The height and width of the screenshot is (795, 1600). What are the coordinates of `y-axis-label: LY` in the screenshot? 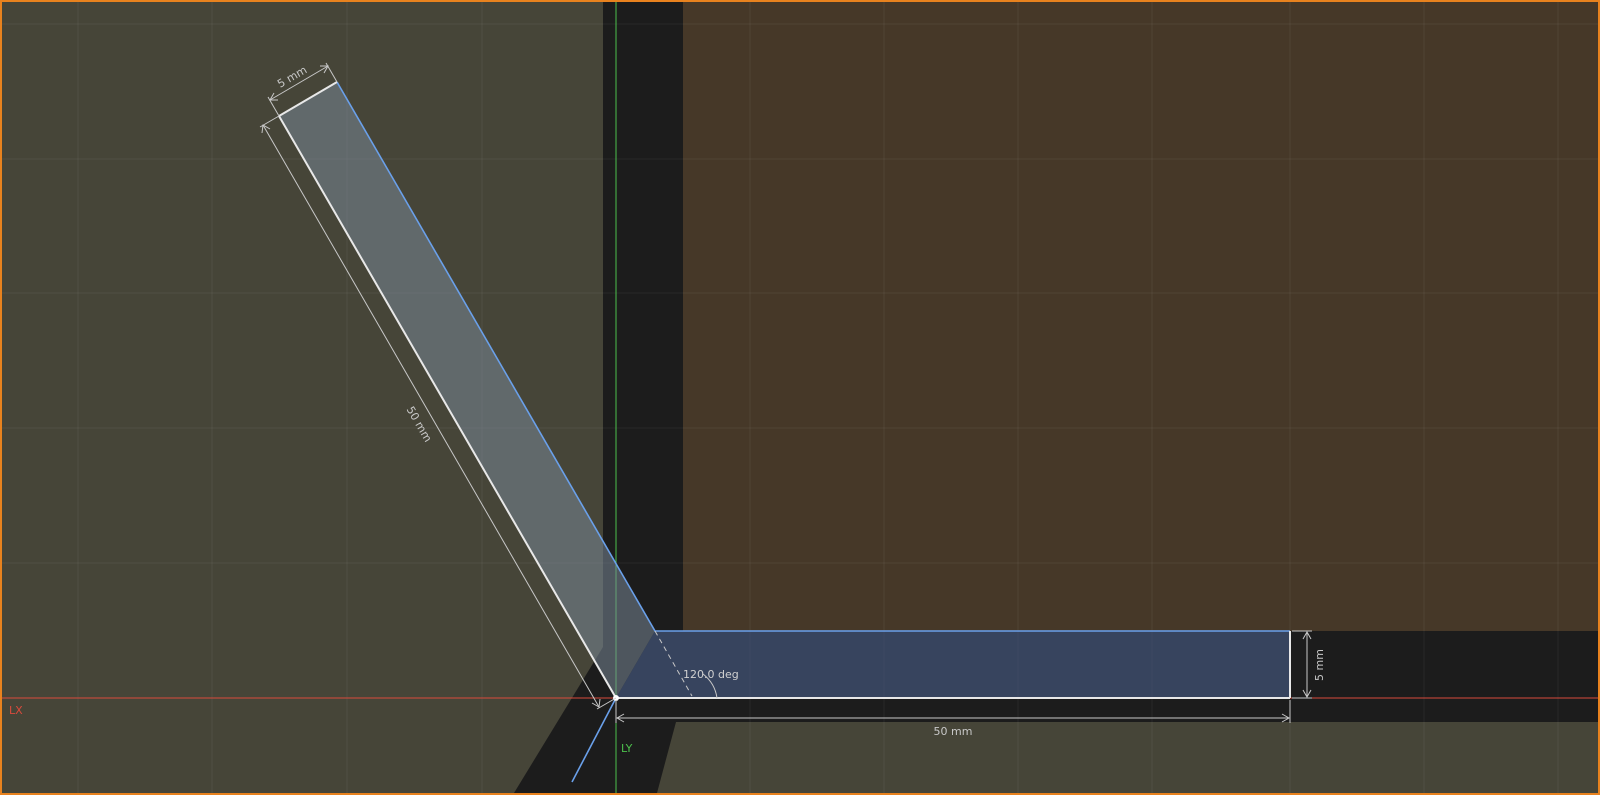 It's located at (627, 748).